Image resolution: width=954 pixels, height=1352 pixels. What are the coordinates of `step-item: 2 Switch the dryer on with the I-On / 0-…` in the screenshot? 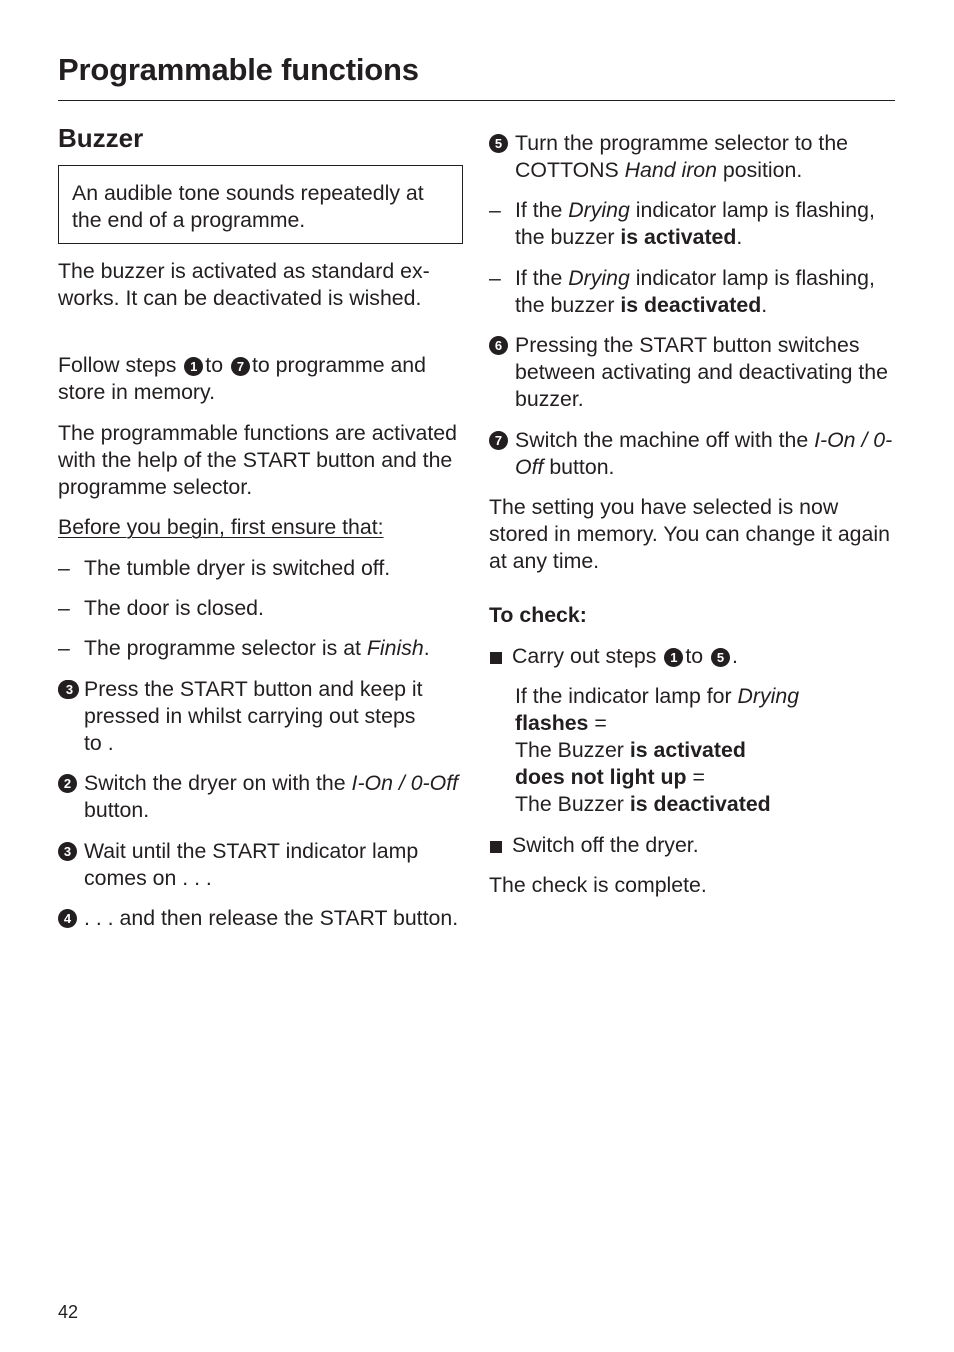 It's located at (263, 797).